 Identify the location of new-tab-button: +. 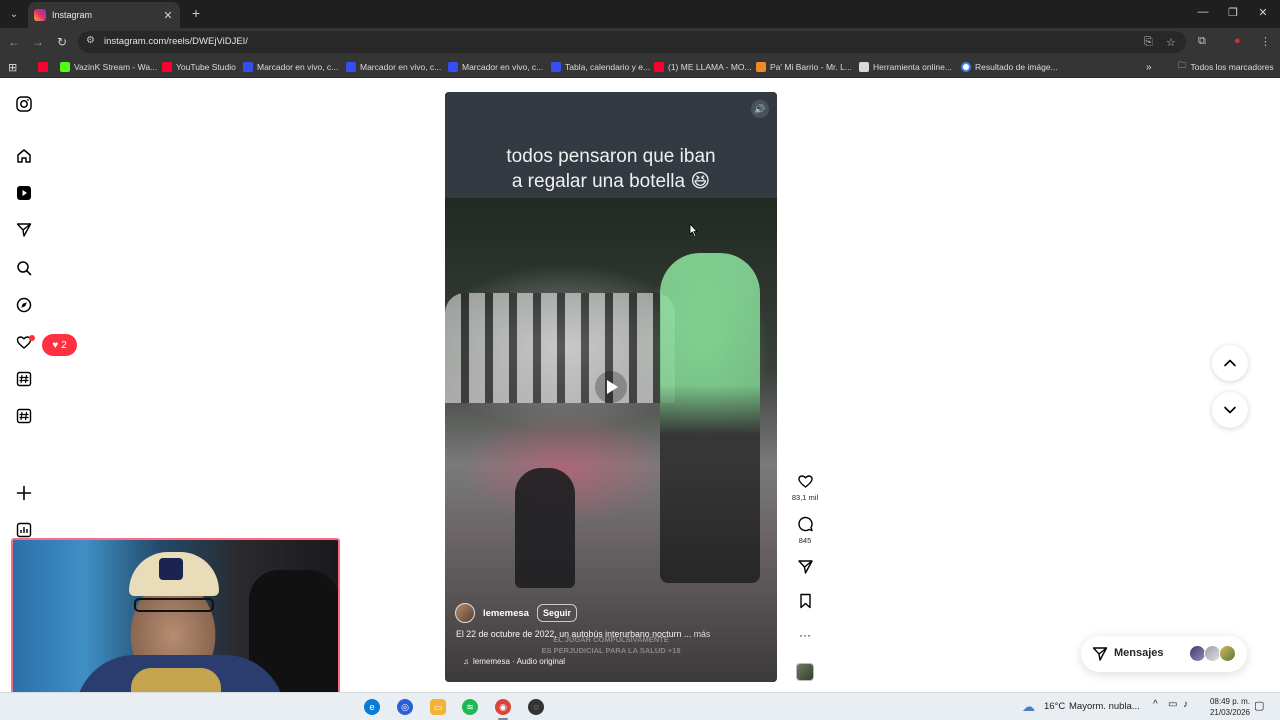
(196, 13).